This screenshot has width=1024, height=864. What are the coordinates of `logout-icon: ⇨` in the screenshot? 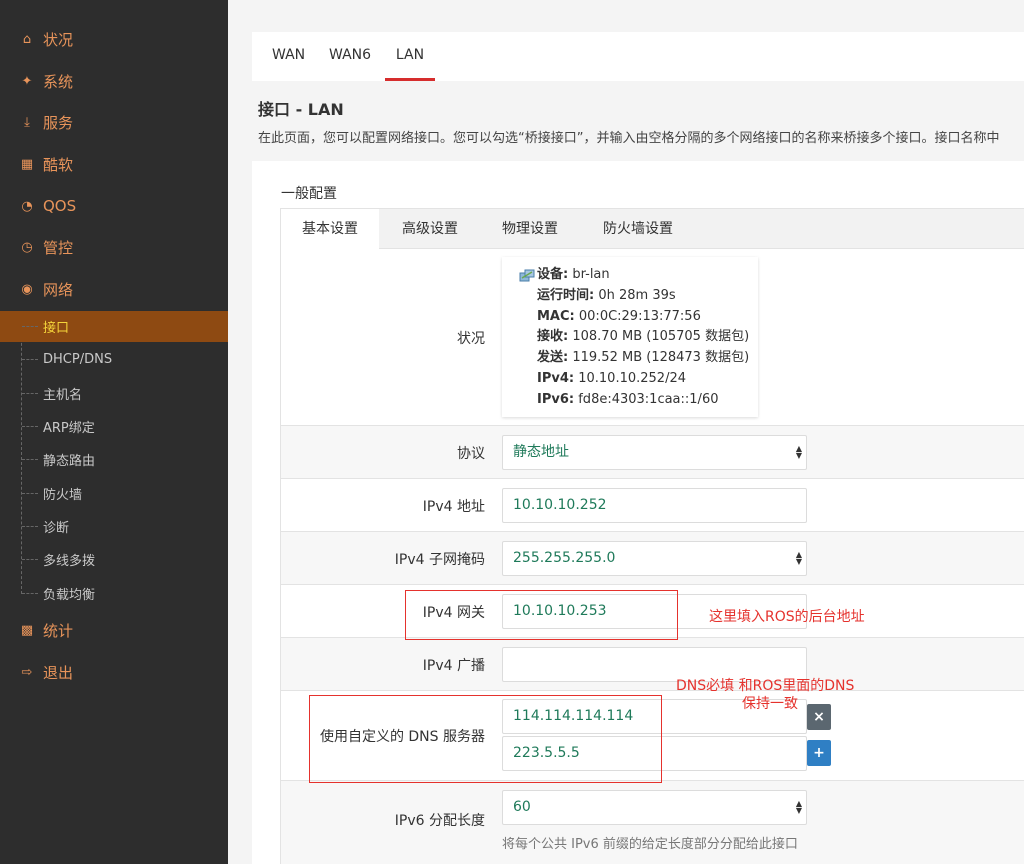 It's located at (27, 672).